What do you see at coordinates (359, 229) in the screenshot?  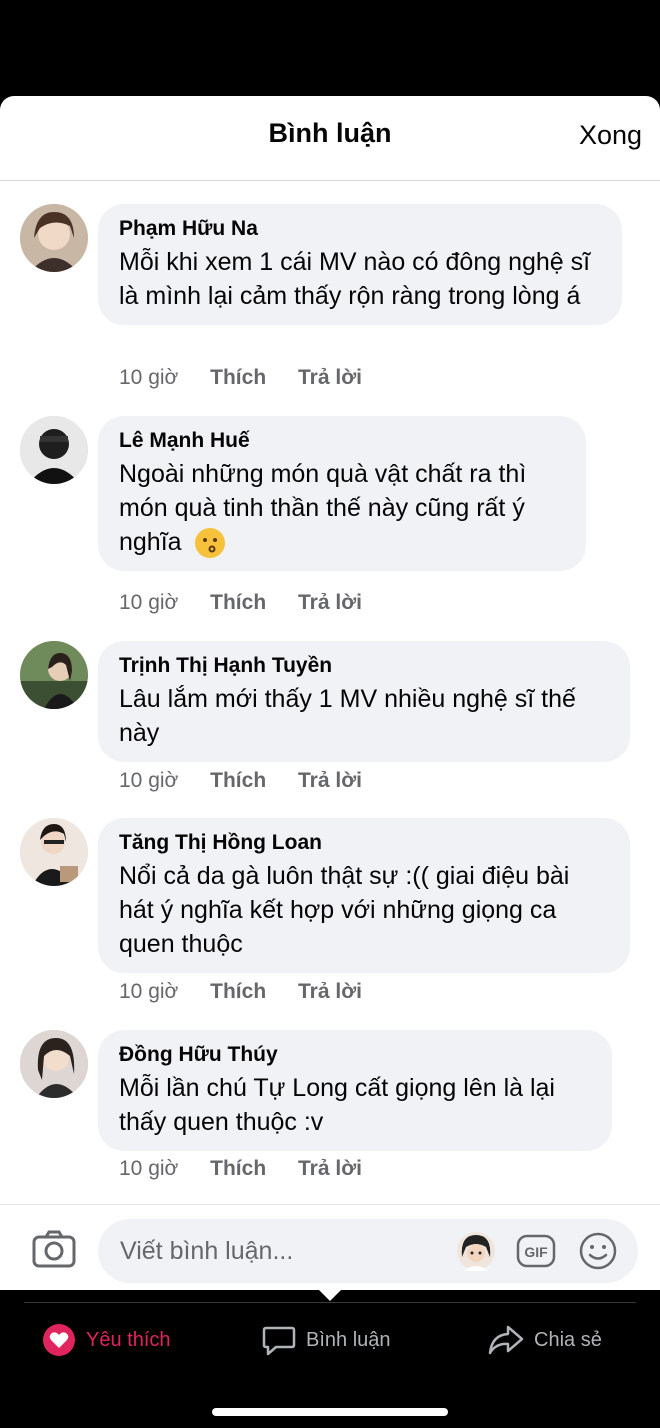 I see `comment-author: Phạm Hữu Na` at bounding box center [359, 229].